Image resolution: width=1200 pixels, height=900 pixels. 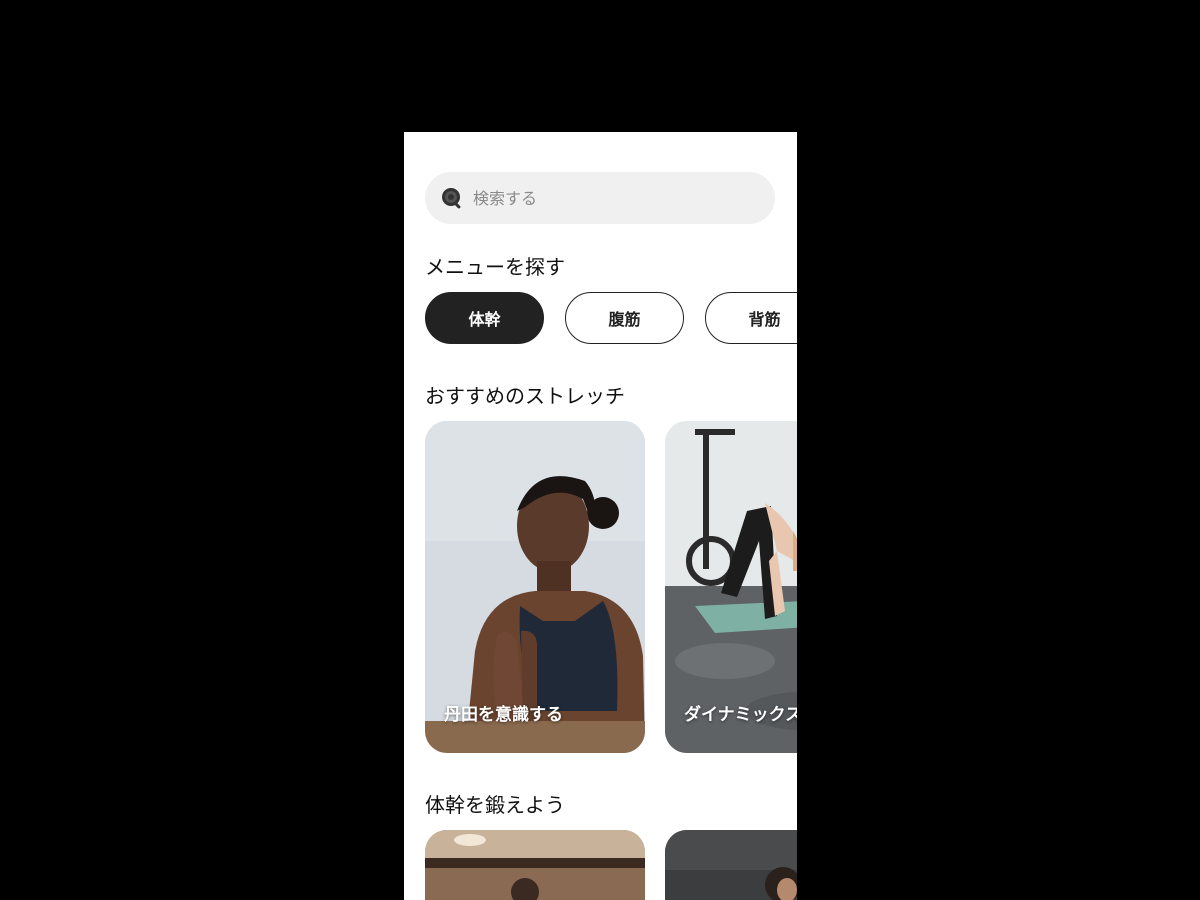 I want to click on chip-abs: 腹筋, so click(x=624, y=318).